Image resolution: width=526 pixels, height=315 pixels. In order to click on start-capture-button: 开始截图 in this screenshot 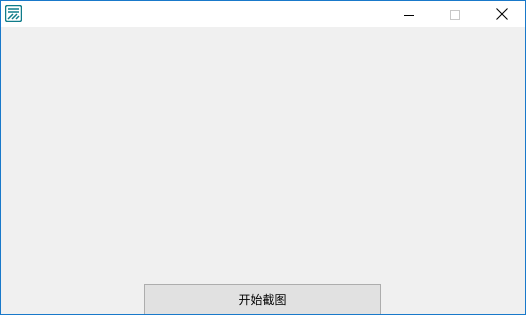, I will do `click(262, 299)`.